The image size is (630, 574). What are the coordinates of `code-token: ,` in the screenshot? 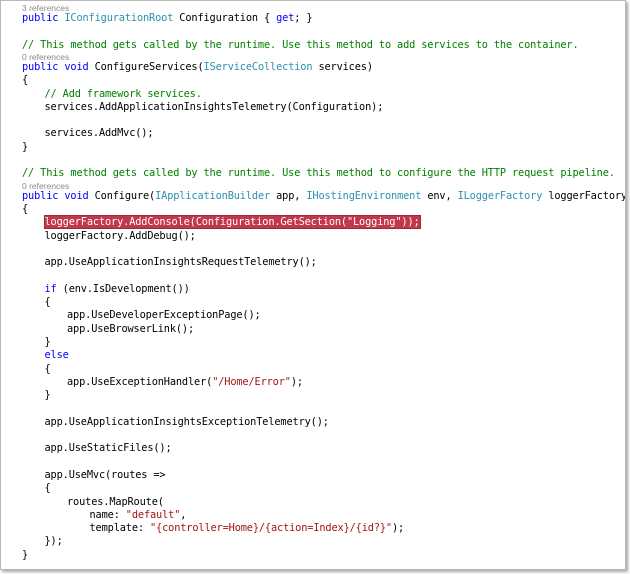 It's located at (183, 514).